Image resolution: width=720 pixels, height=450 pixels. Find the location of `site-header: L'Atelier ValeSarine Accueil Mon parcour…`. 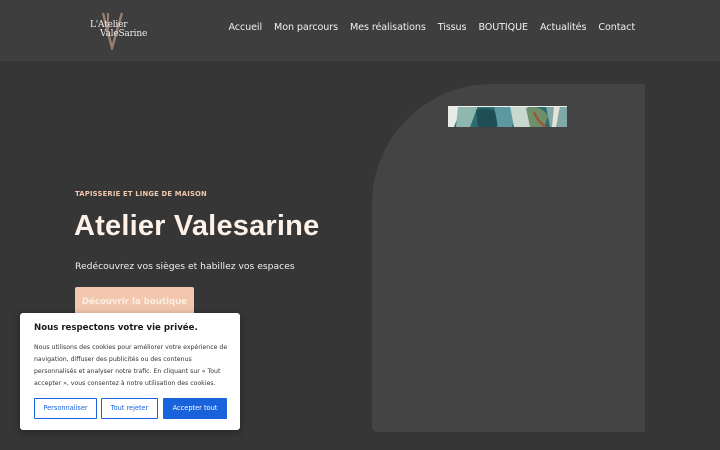

site-header: L'Atelier ValeSarine Accueil Mon parcour… is located at coordinates (360, 30).